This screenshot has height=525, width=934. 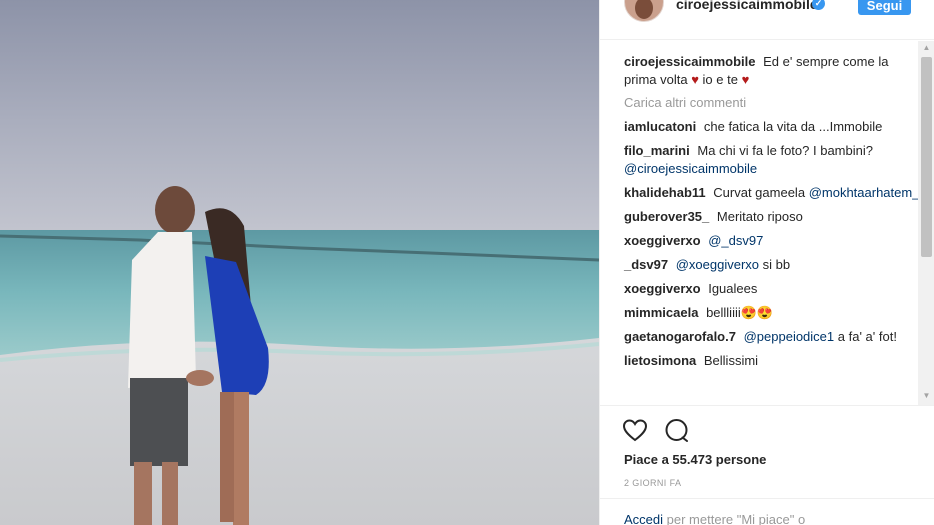 I want to click on scroll-up-arrow-icon: ▲, so click(x=926, y=49).